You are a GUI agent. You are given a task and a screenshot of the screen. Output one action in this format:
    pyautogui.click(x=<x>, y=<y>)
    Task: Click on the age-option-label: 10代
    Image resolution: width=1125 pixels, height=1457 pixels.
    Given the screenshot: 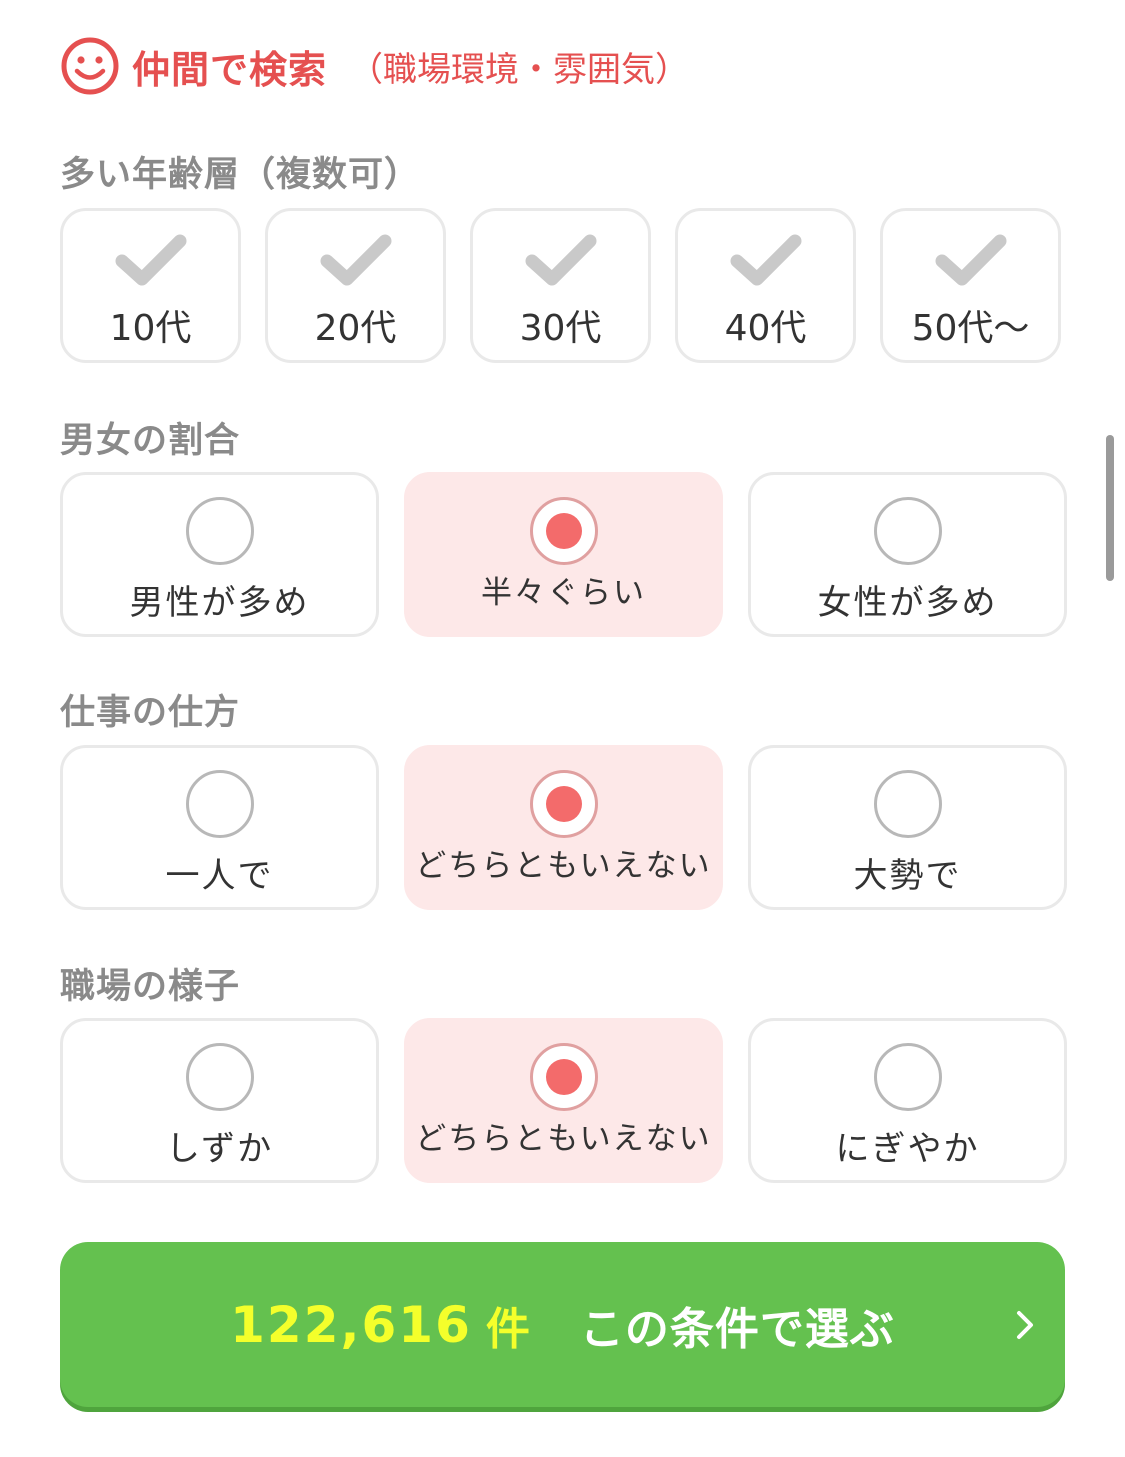 What is the action you would take?
    pyautogui.click(x=150, y=328)
    